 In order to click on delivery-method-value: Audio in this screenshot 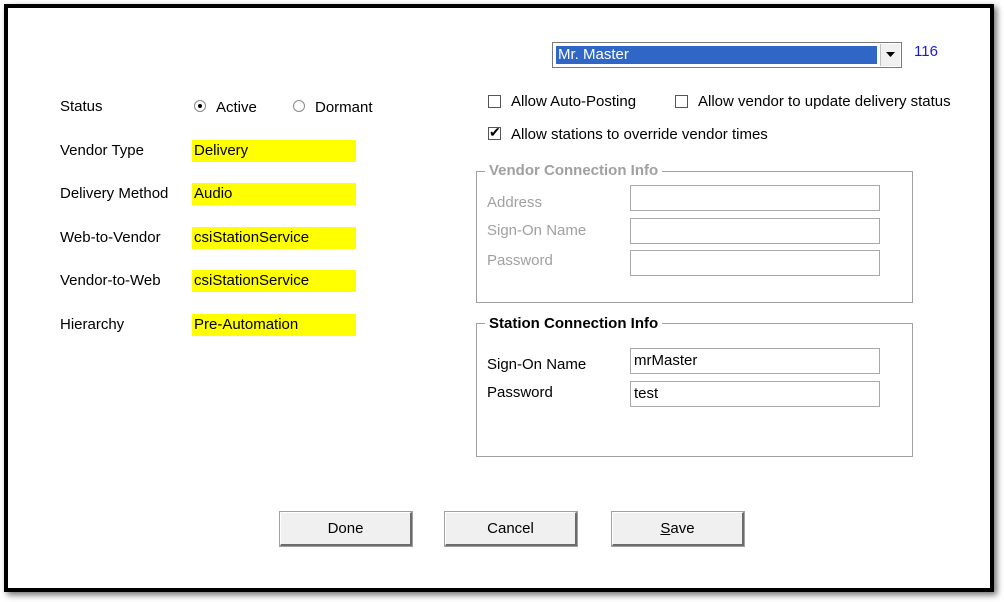, I will do `click(274, 194)`.